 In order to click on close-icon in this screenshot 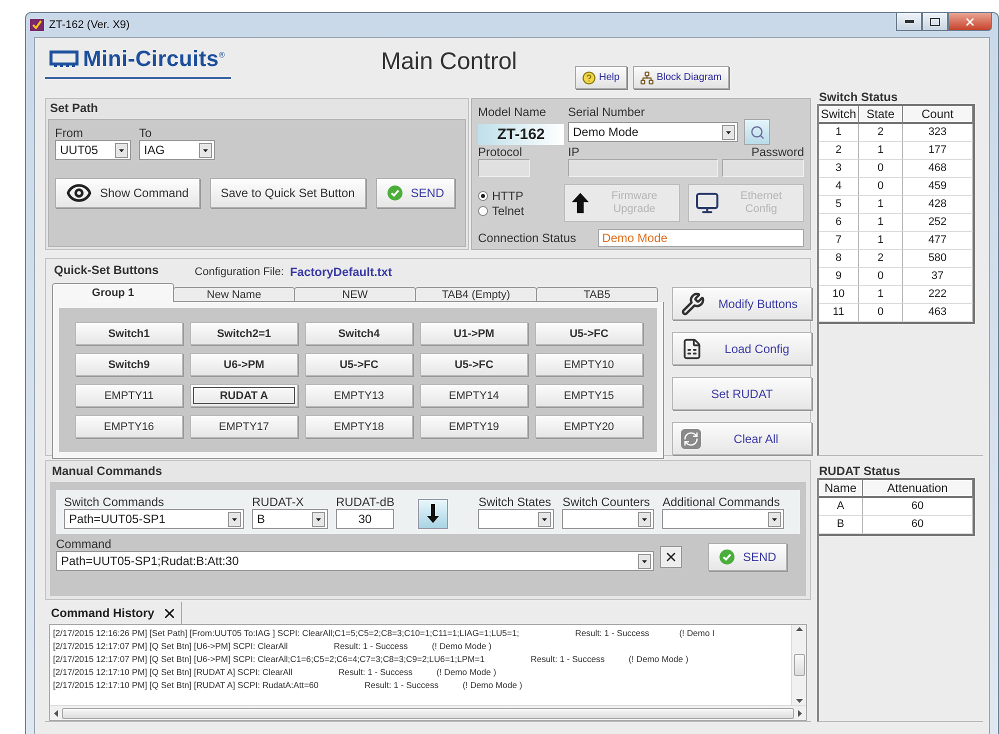, I will do `click(671, 557)`.